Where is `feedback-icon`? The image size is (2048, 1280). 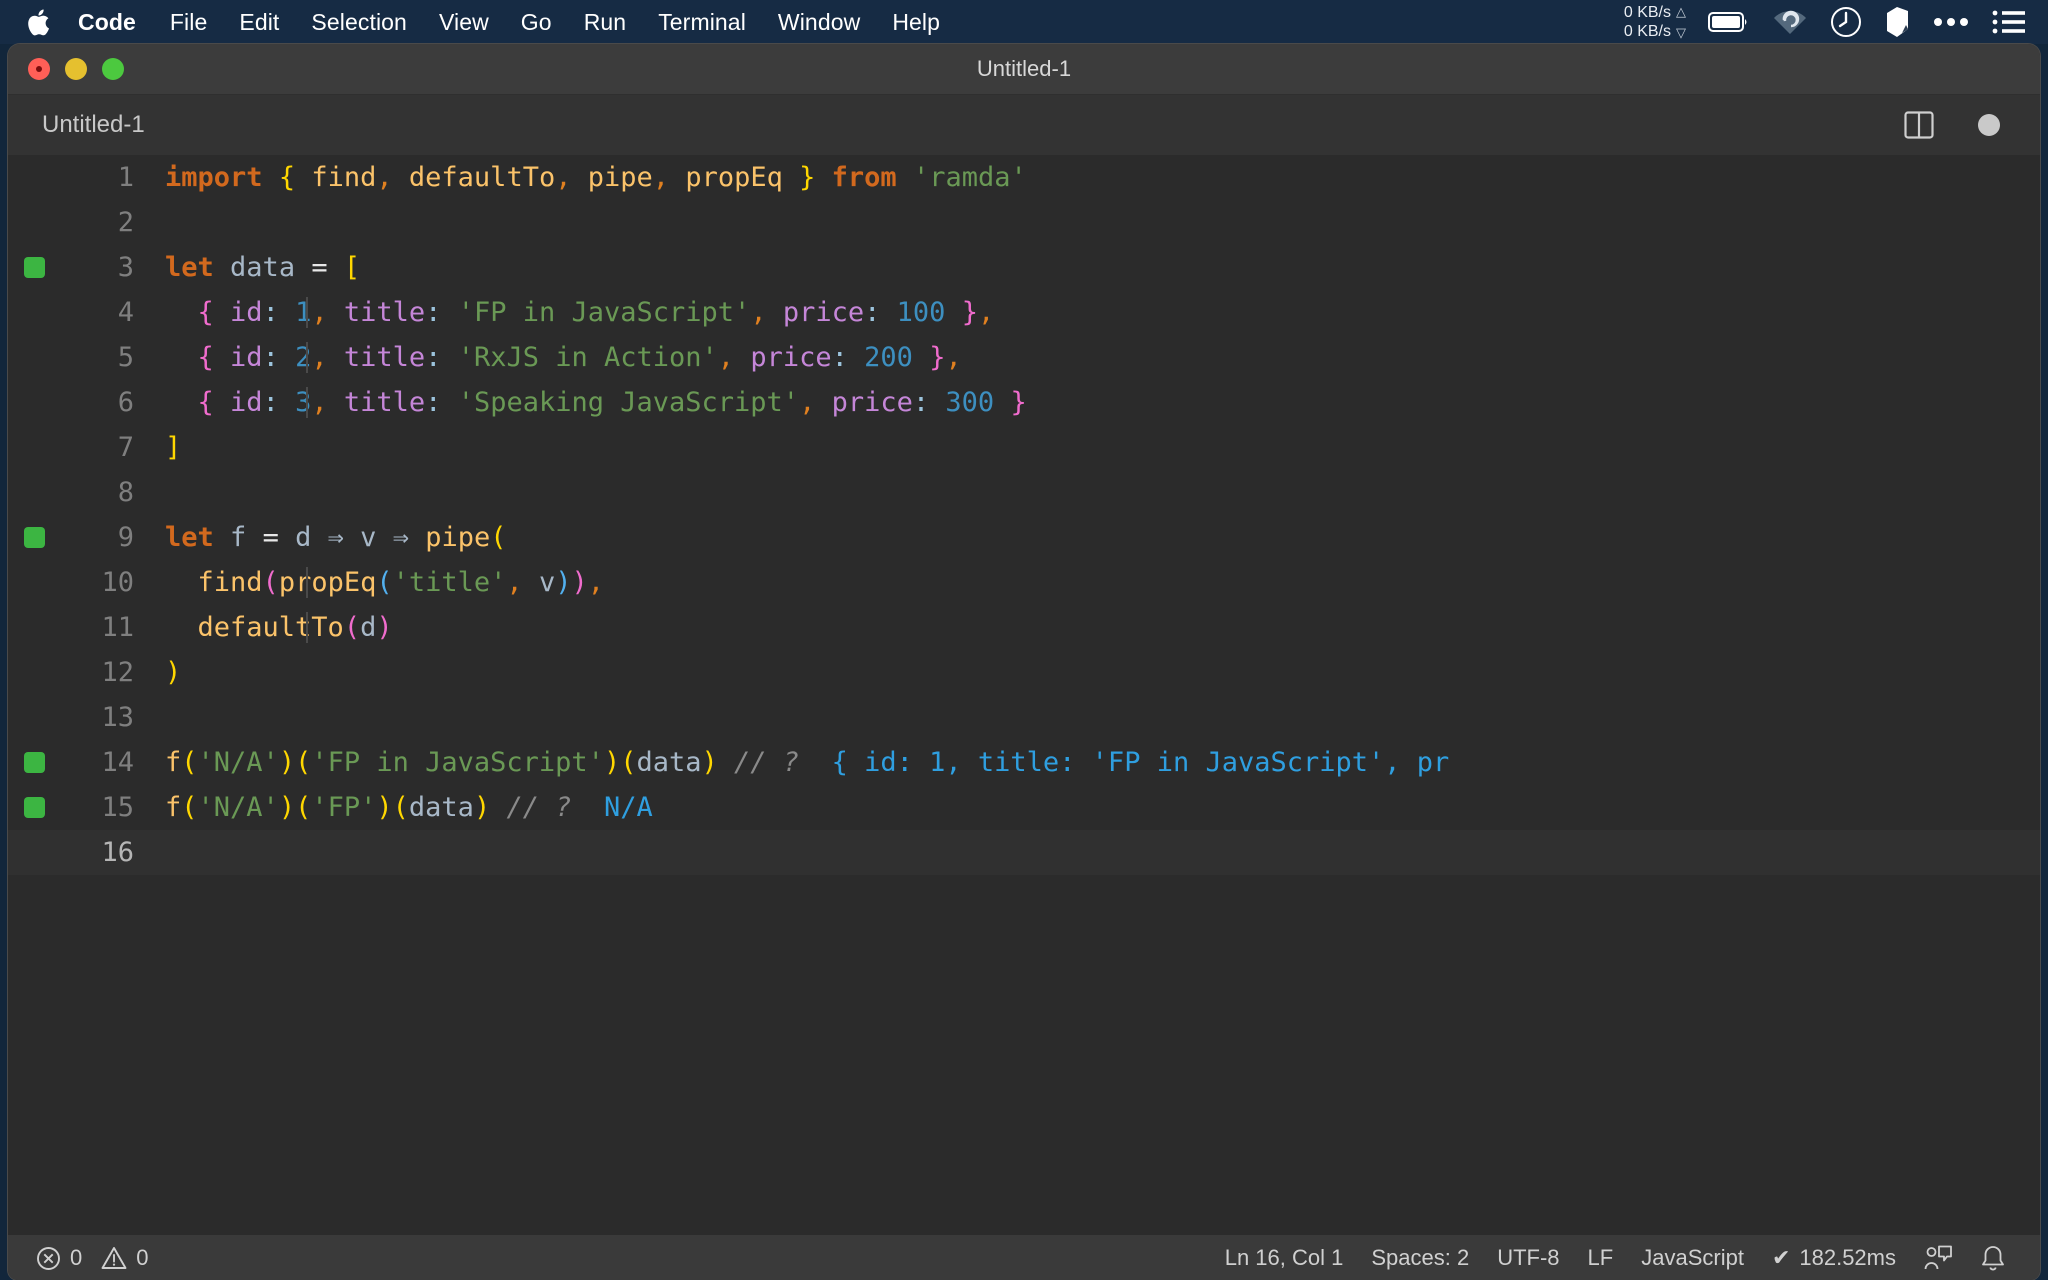
feedback-icon is located at coordinates (1938, 1258).